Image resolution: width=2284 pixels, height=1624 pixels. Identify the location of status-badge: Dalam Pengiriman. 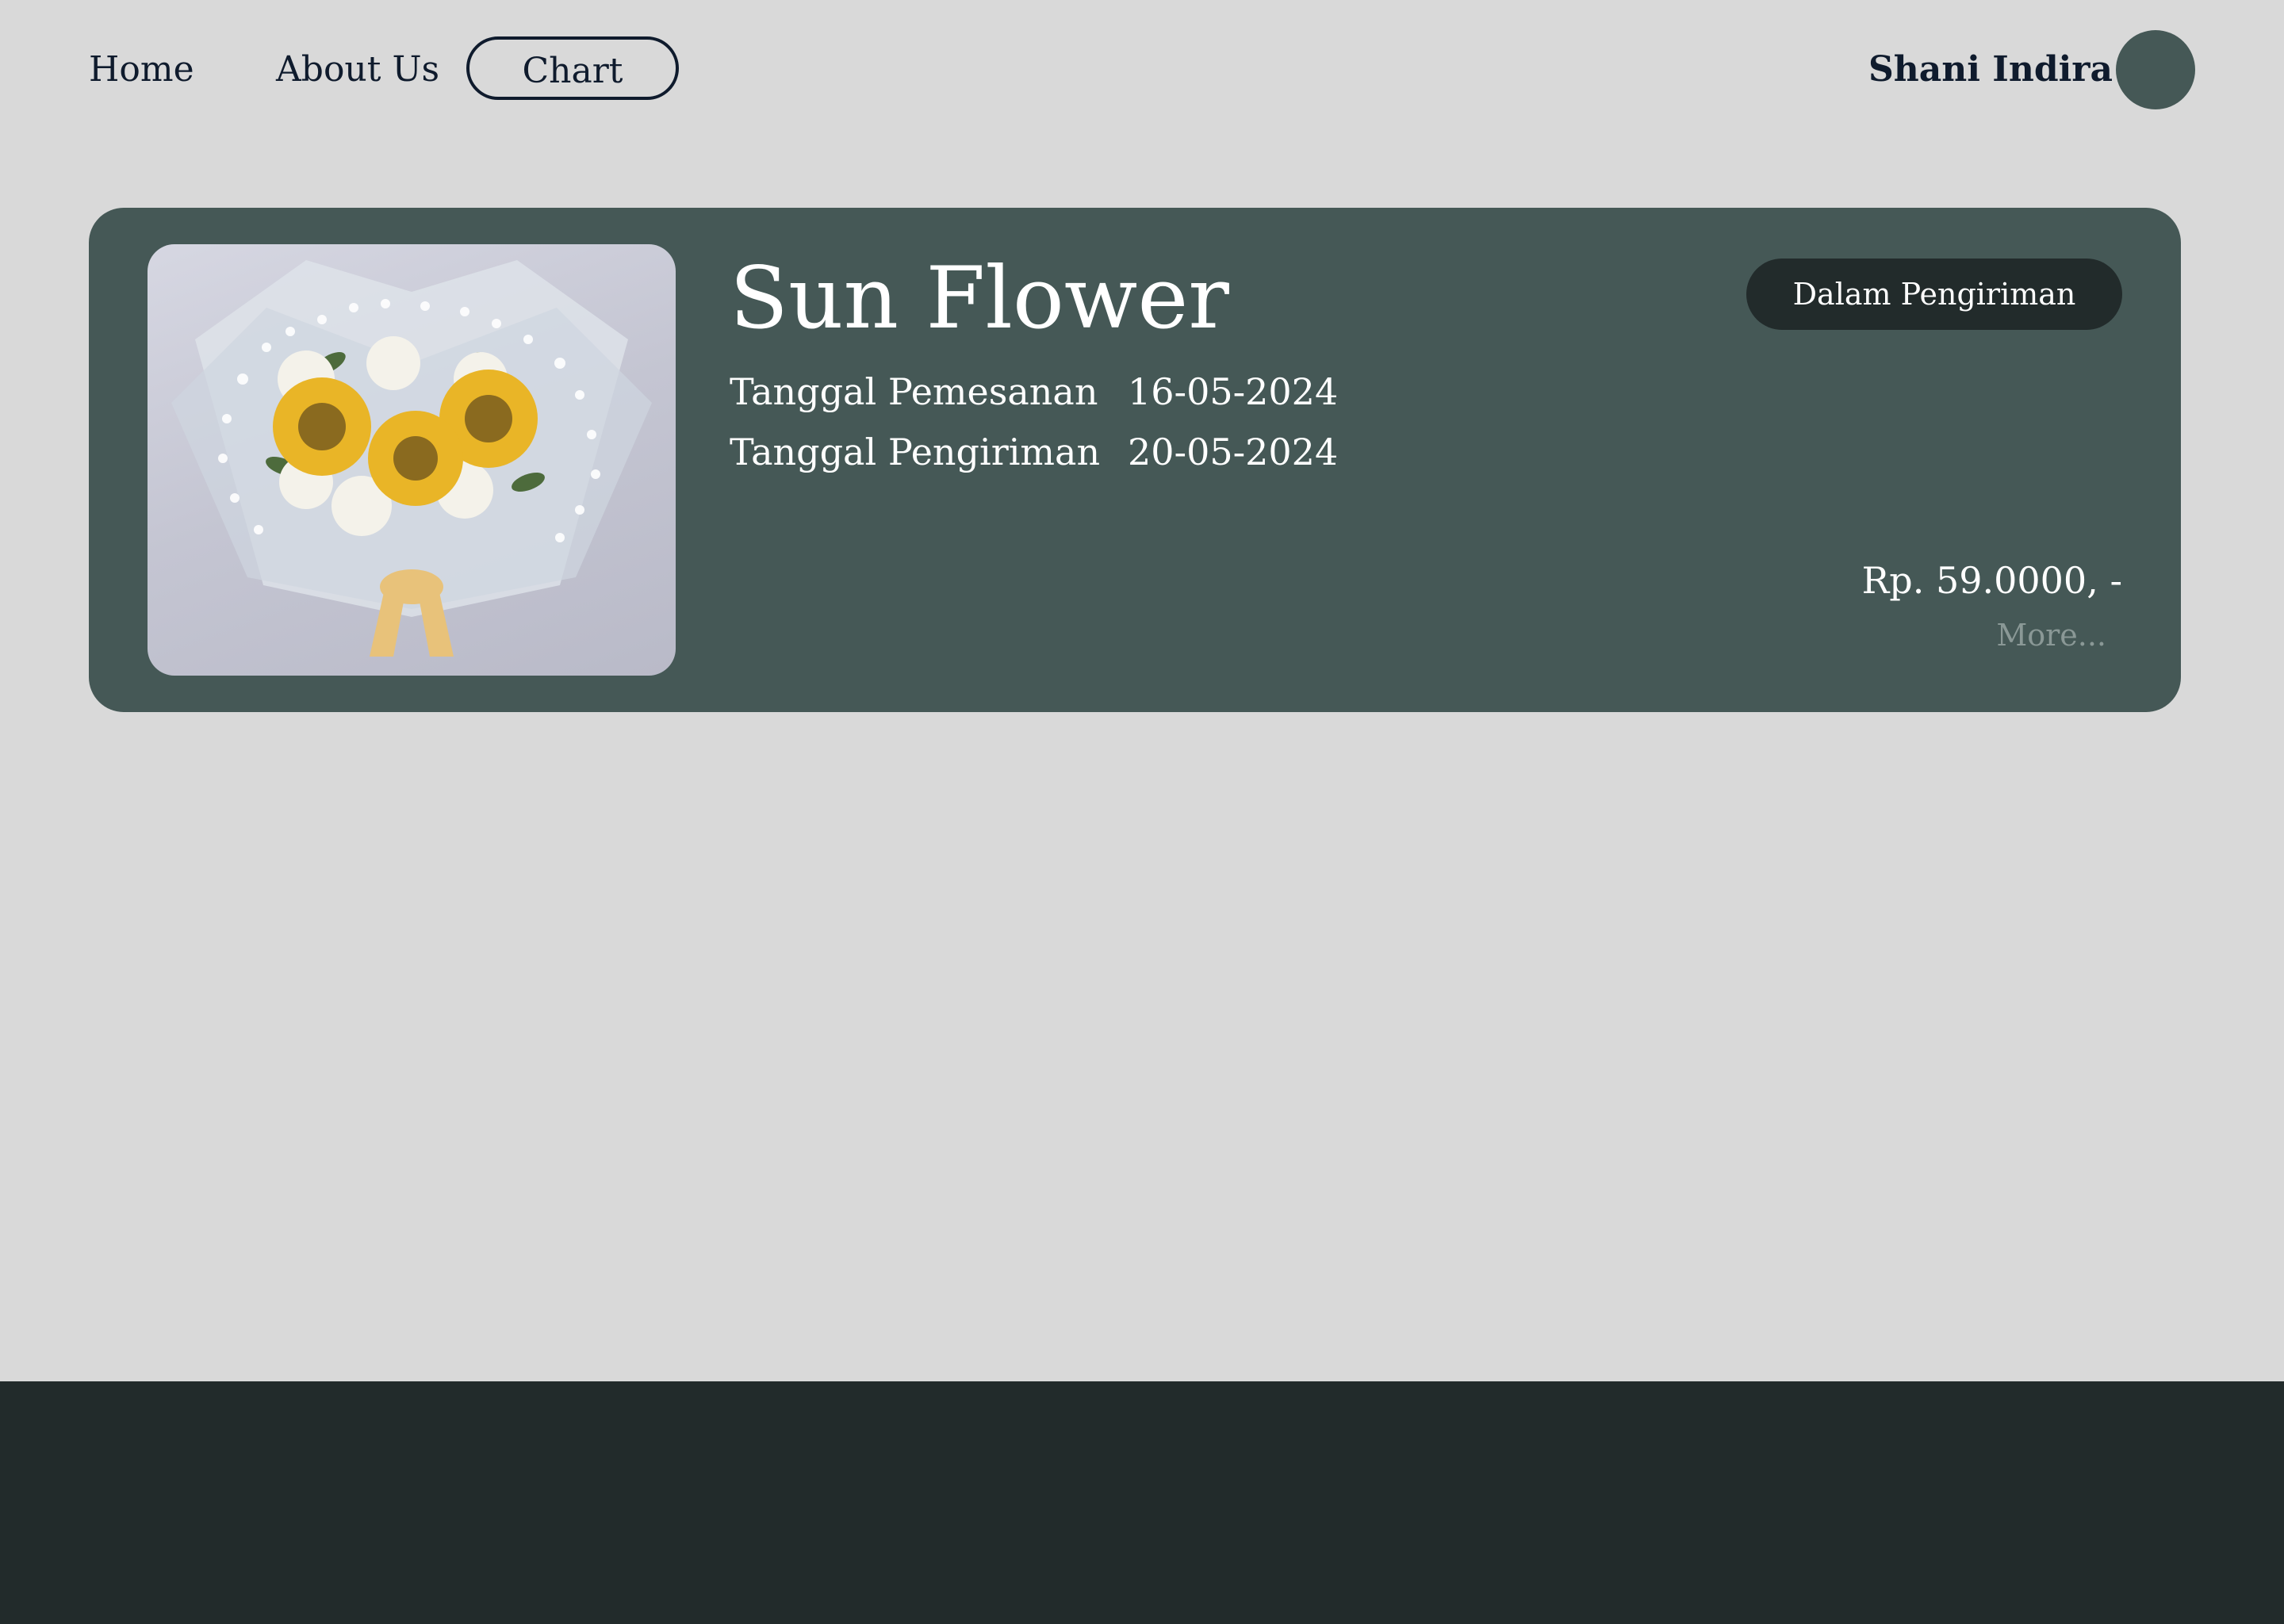
(1934, 294).